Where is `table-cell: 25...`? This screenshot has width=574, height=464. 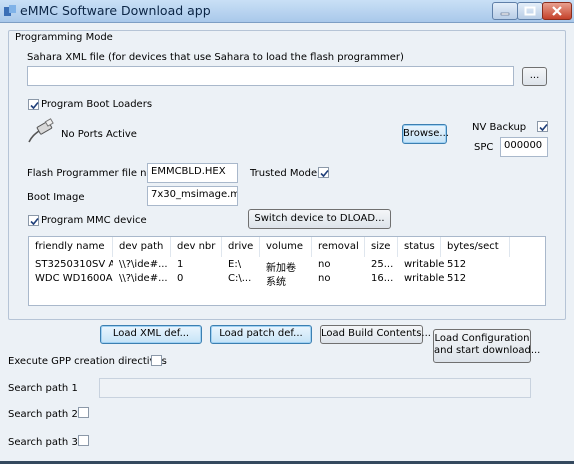 table-cell: 25... is located at coordinates (382, 264).